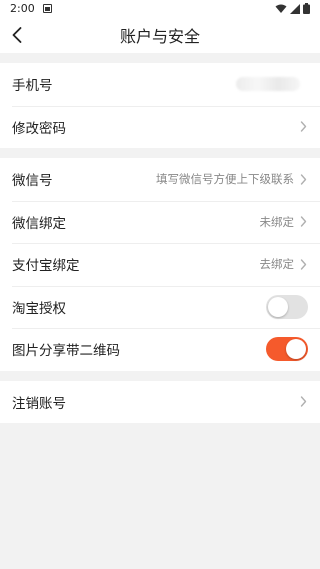 Image resolution: width=320 pixels, height=569 pixels. I want to click on chevron-left-icon, so click(17, 35).